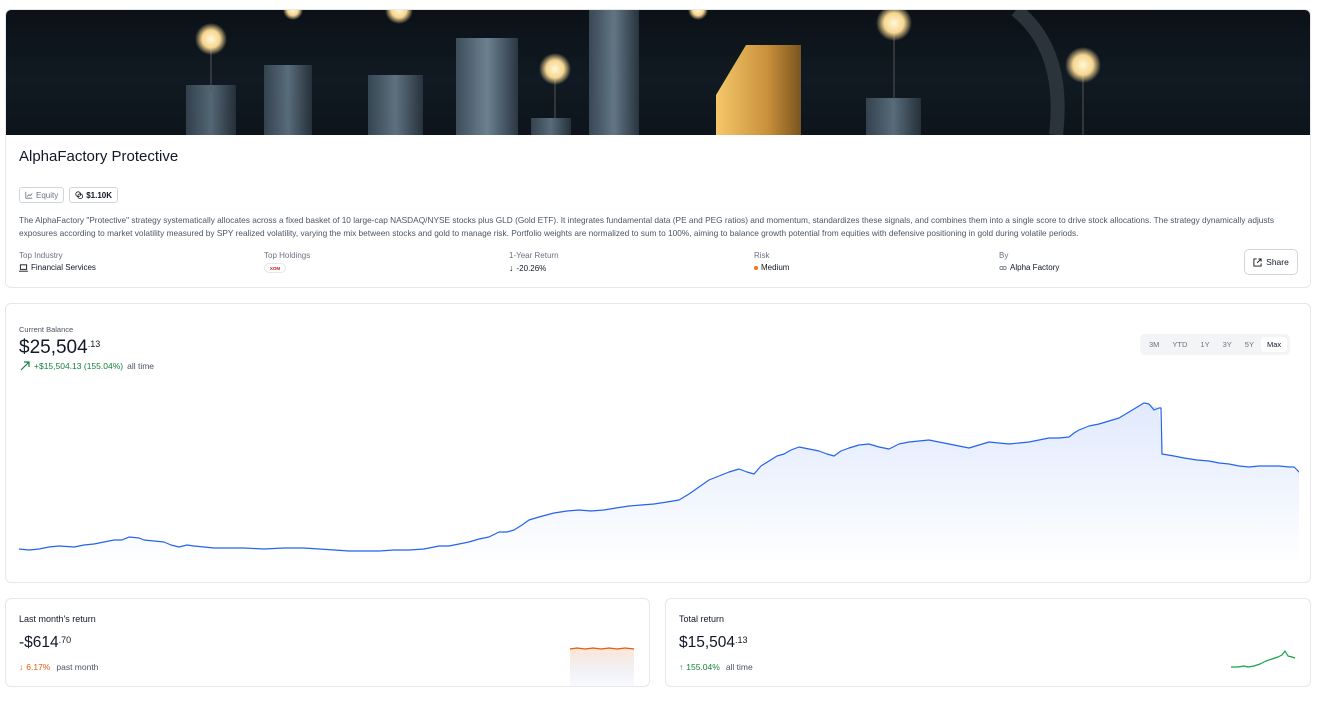 This screenshot has width=1321, height=702. What do you see at coordinates (602, 666) in the screenshot?
I see `last-month-sparkline` at bounding box center [602, 666].